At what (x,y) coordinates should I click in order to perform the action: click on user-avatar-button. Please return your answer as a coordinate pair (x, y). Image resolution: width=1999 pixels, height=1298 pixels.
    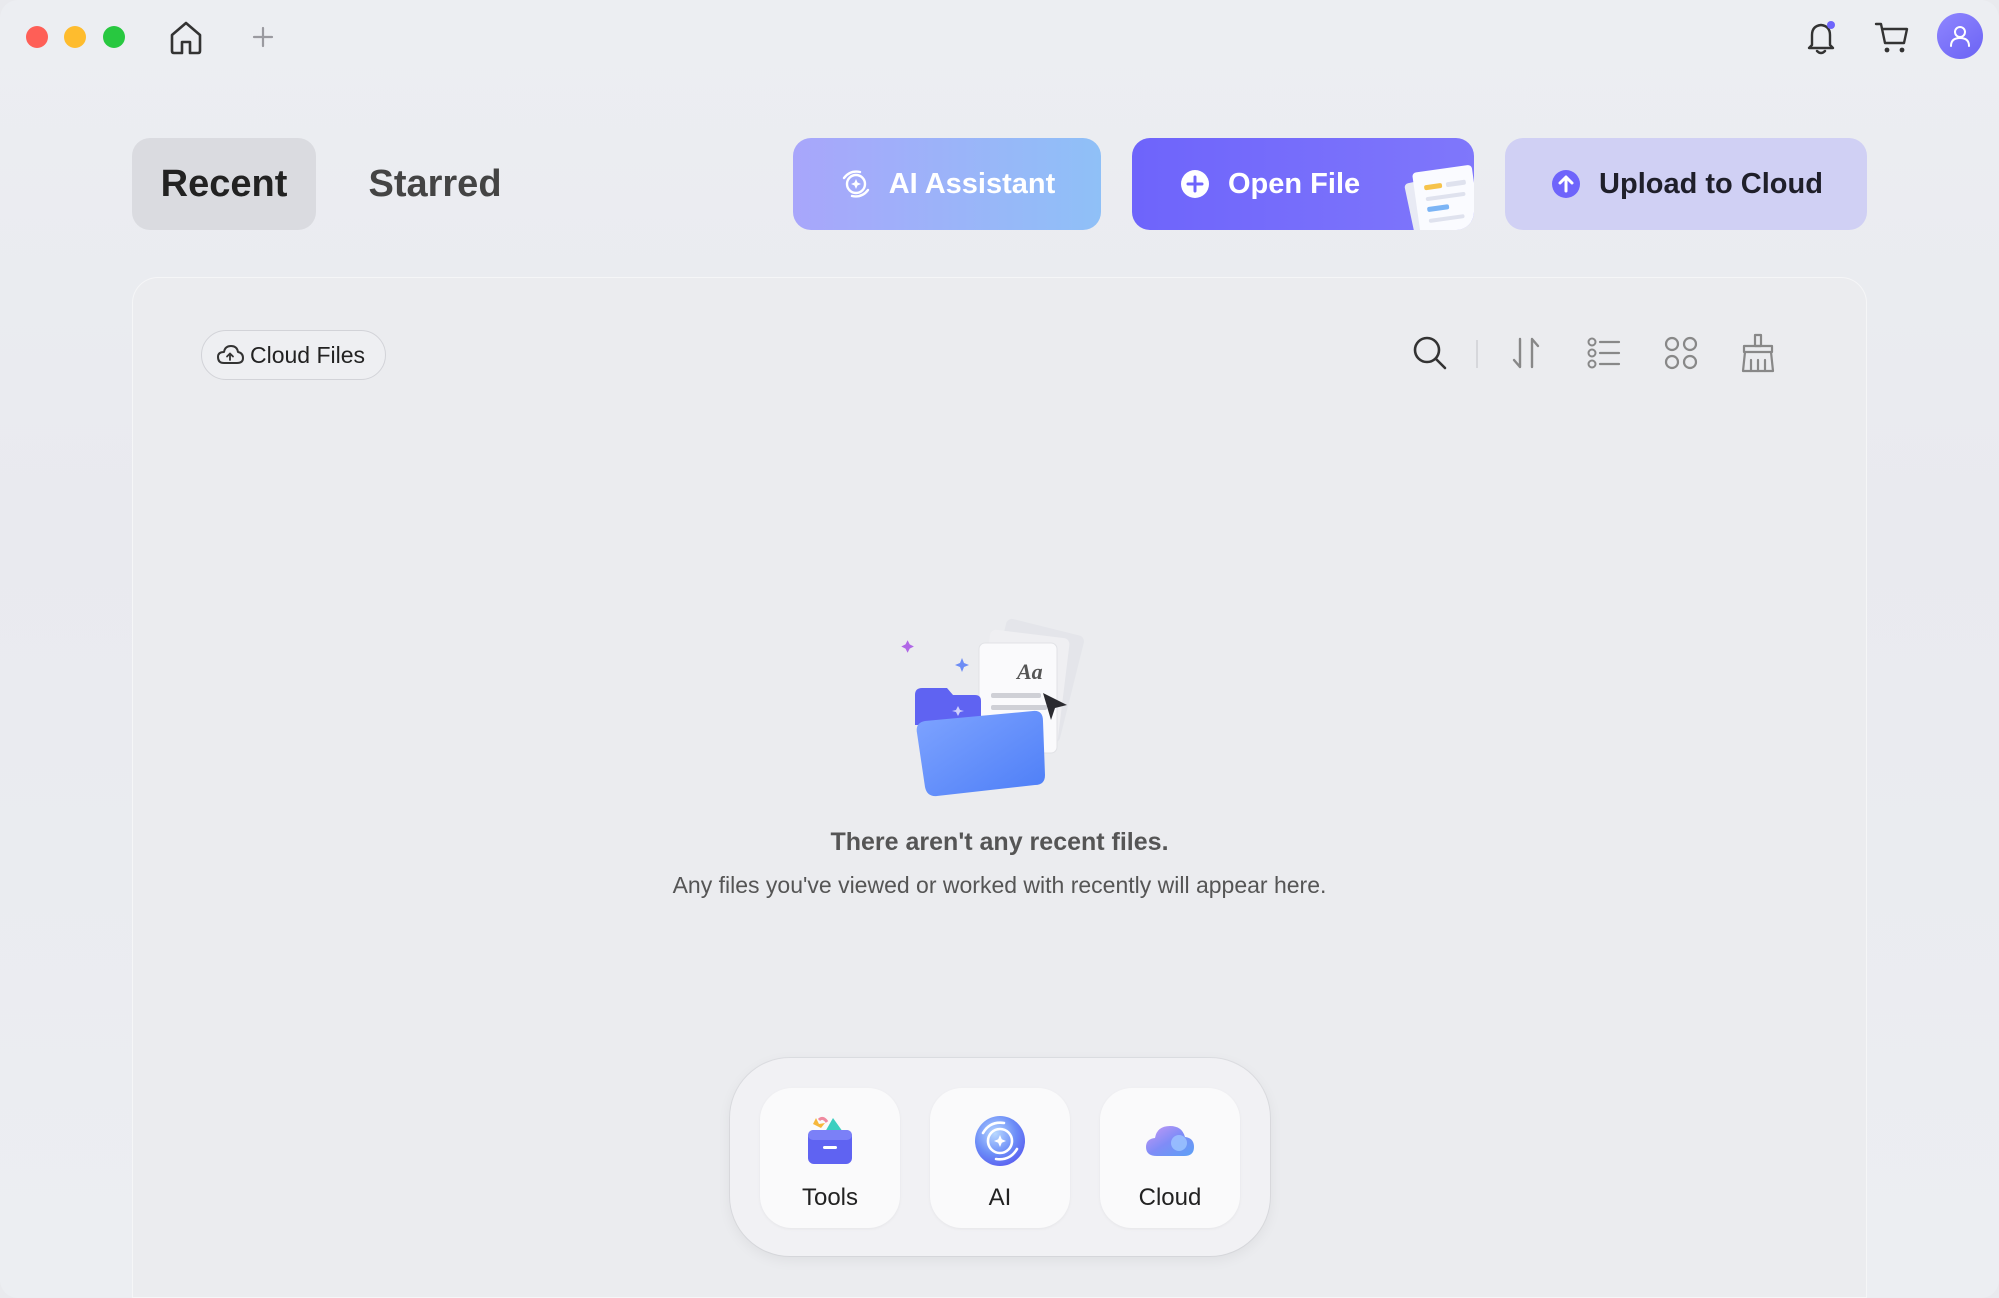
    Looking at the image, I should click on (1960, 36).